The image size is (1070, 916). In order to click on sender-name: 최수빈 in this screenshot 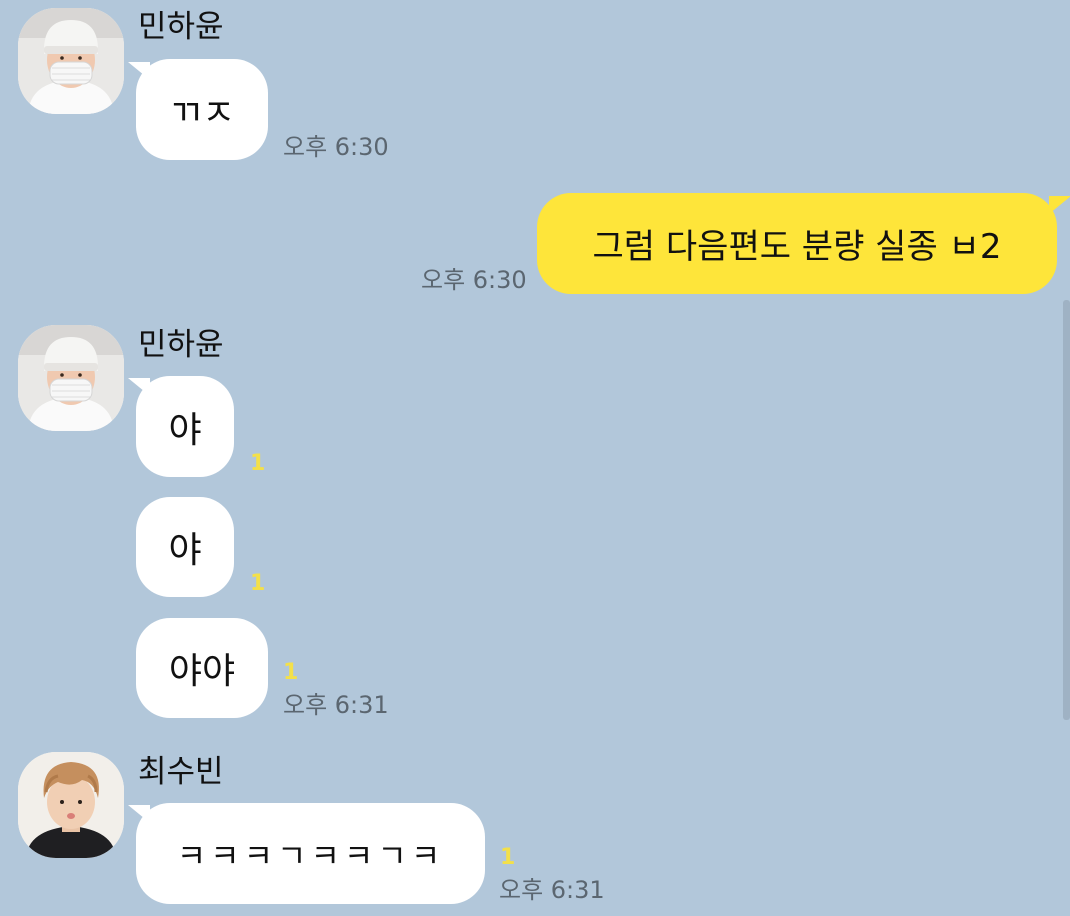, I will do `click(181, 772)`.